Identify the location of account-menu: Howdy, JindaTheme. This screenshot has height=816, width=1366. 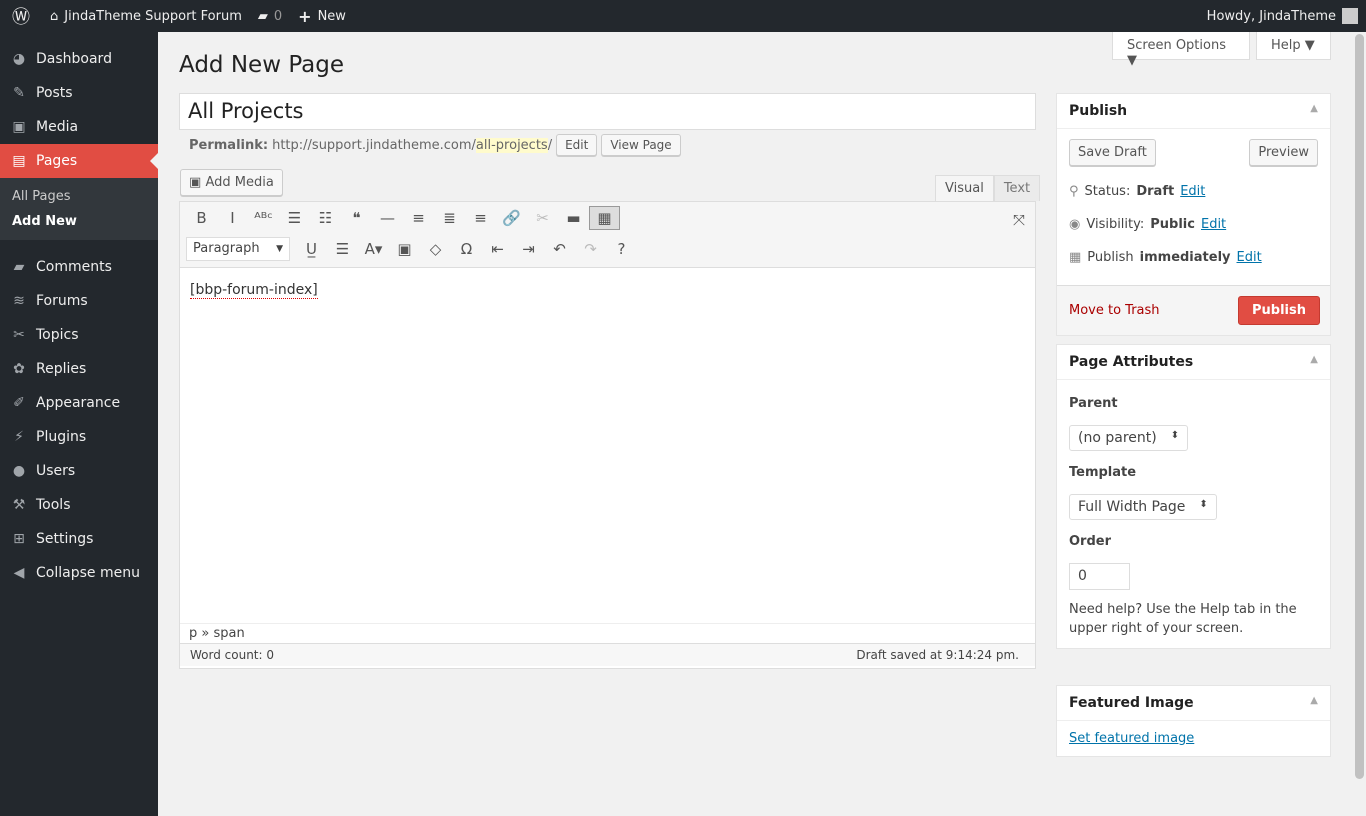
(1282, 16).